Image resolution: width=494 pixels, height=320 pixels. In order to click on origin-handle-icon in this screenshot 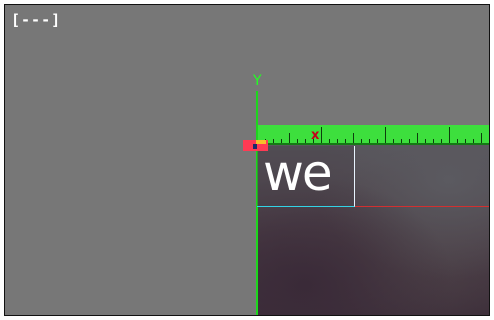, I will do `click(255, 145)`.